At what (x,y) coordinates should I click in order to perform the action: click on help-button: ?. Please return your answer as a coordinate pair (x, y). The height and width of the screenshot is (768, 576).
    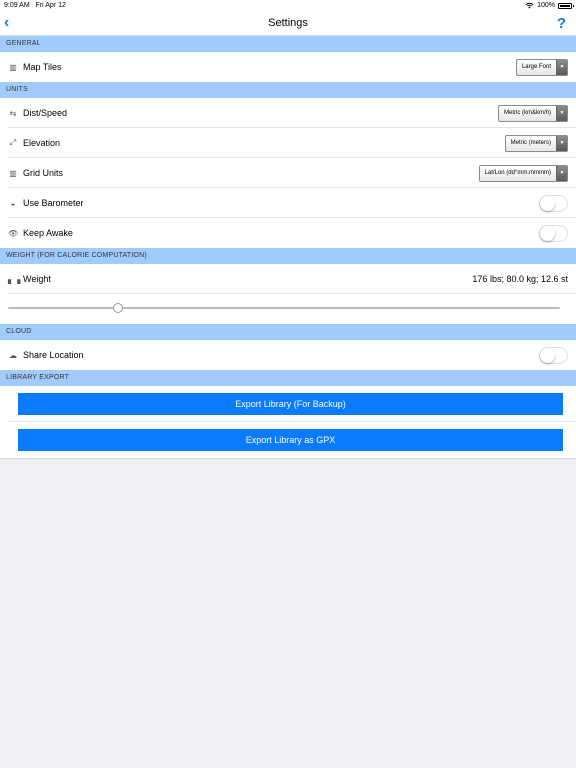
    Looking at the image, I should click on (561, 23).